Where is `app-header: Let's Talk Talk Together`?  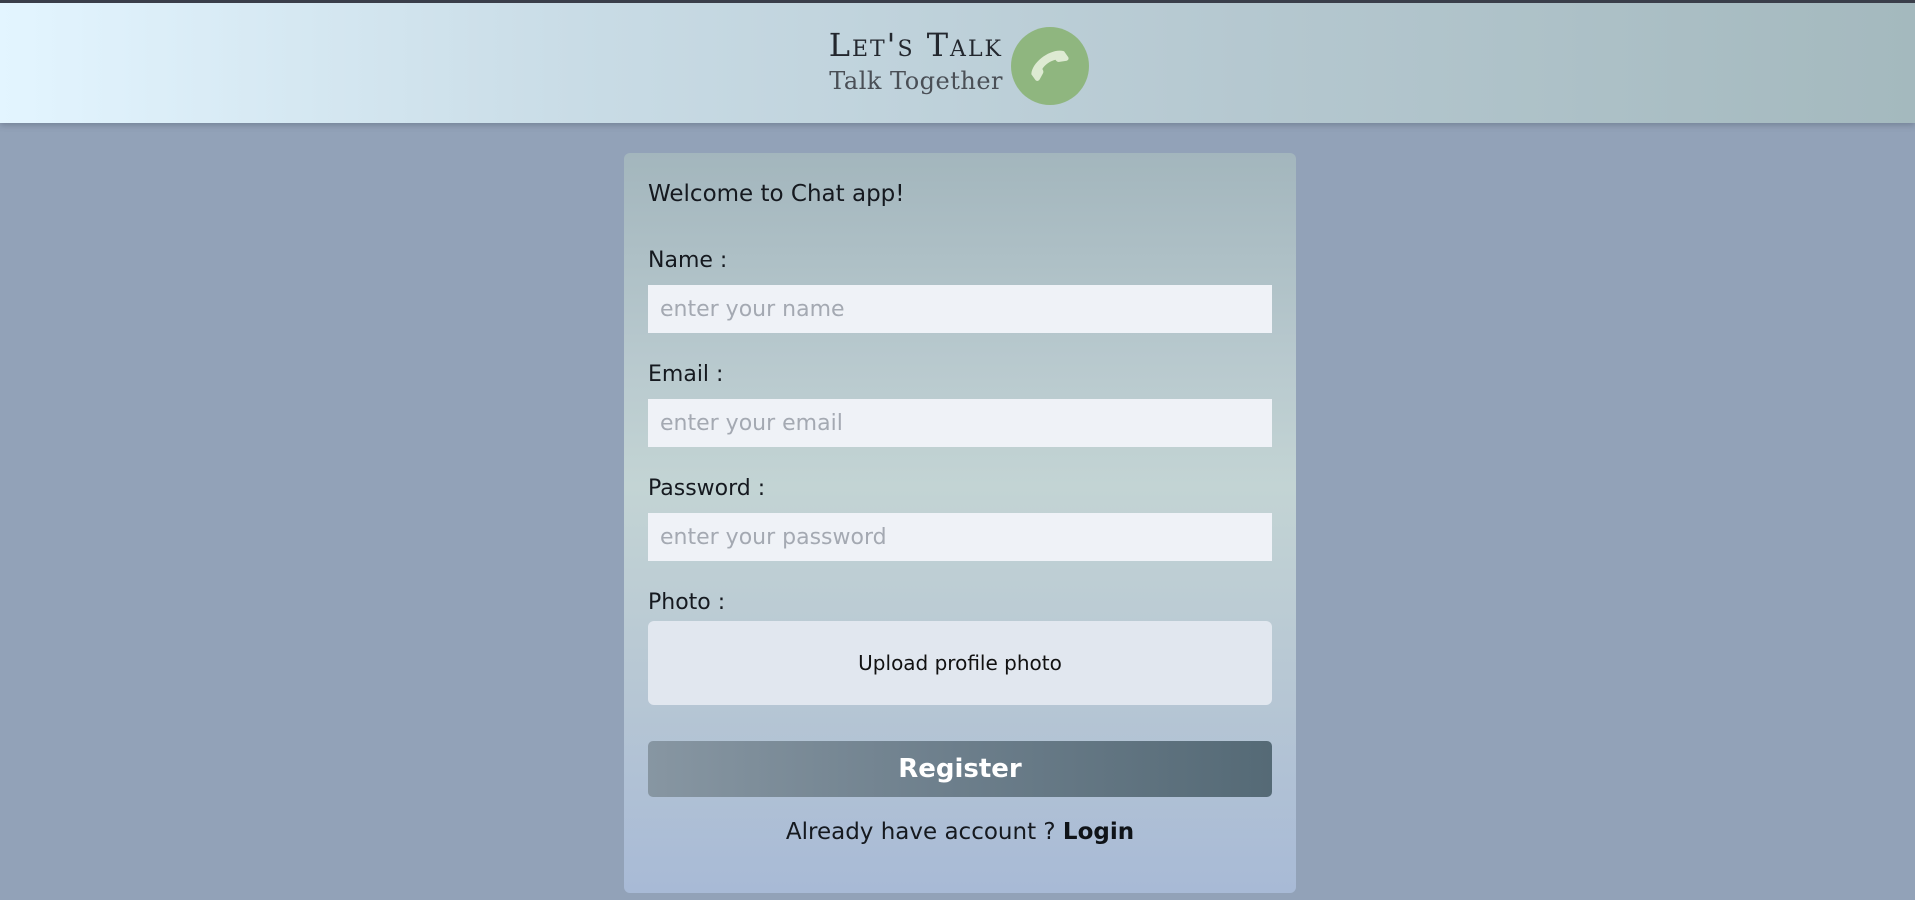
app-header: Let's Talk Talk Together is located at coordinates (957, 63).